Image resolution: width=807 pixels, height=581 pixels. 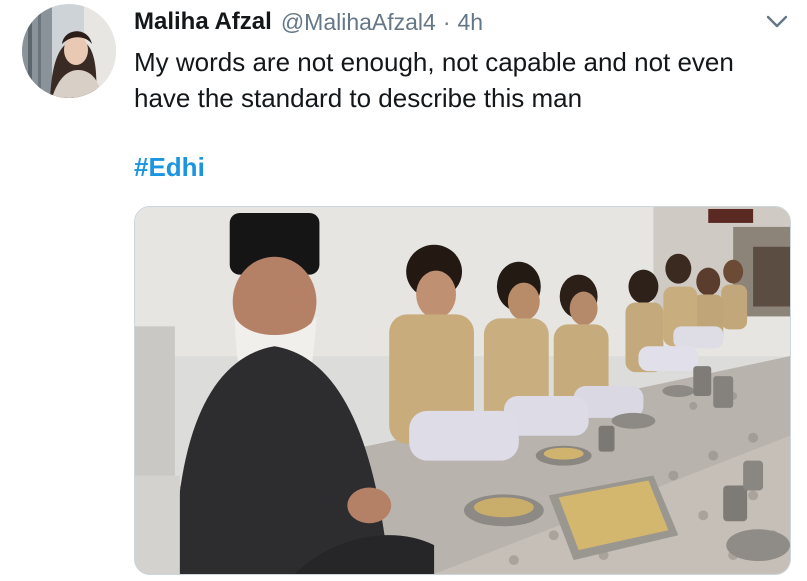 What do you see at coordinates (169, 167) in the screenshot?
I see `hashtag-link: #Edhi` at bounding box center [169, 167].